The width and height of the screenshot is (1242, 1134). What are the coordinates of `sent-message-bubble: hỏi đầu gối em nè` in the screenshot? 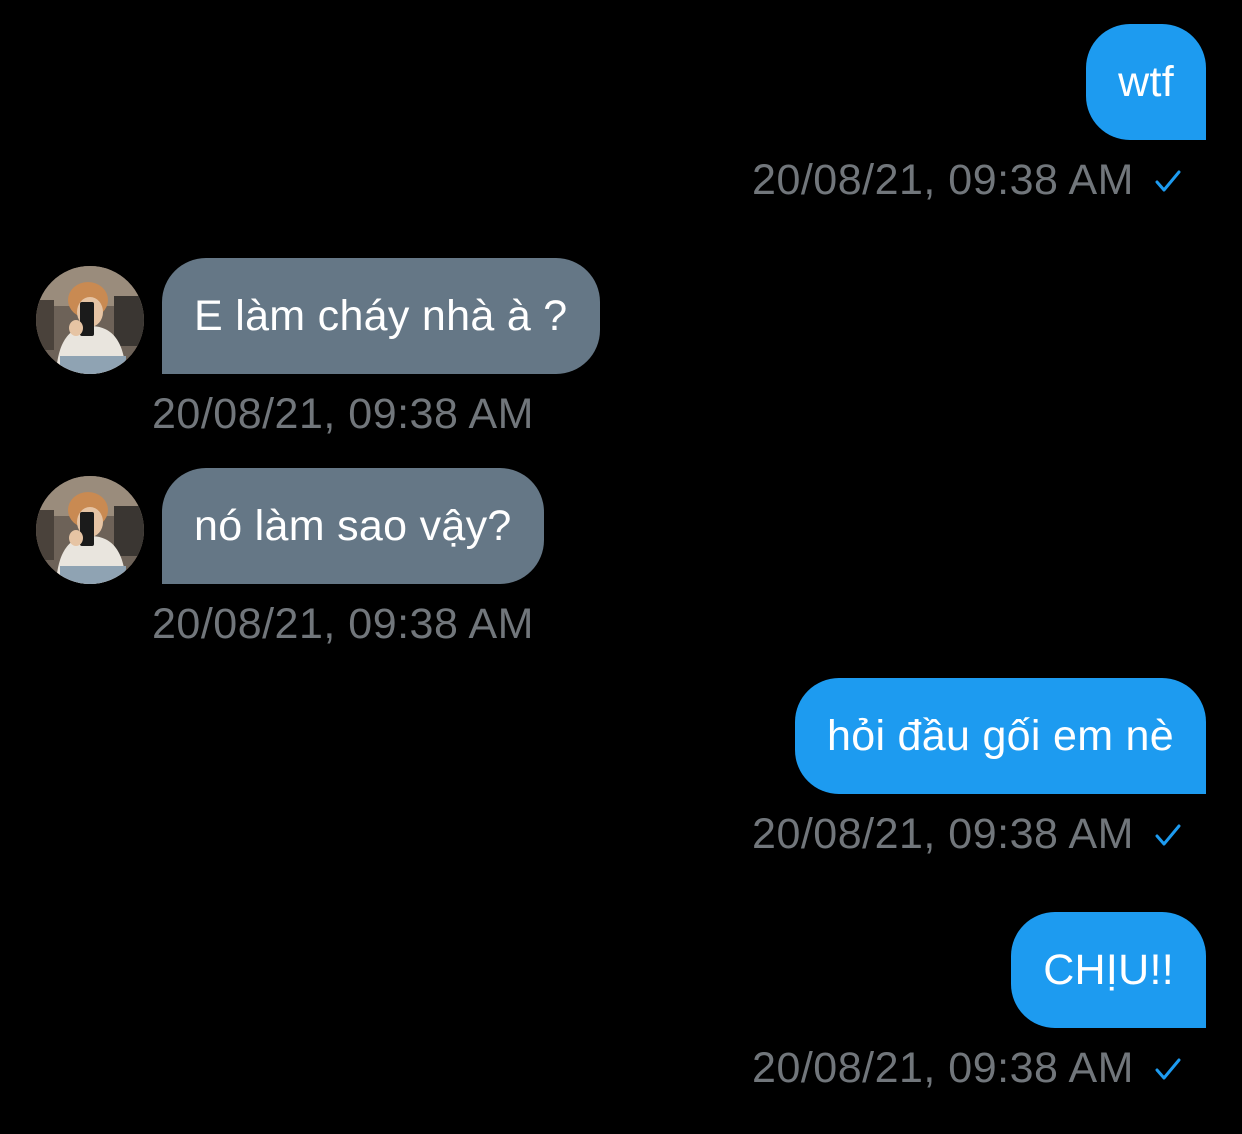 It's located at (1000, 736).